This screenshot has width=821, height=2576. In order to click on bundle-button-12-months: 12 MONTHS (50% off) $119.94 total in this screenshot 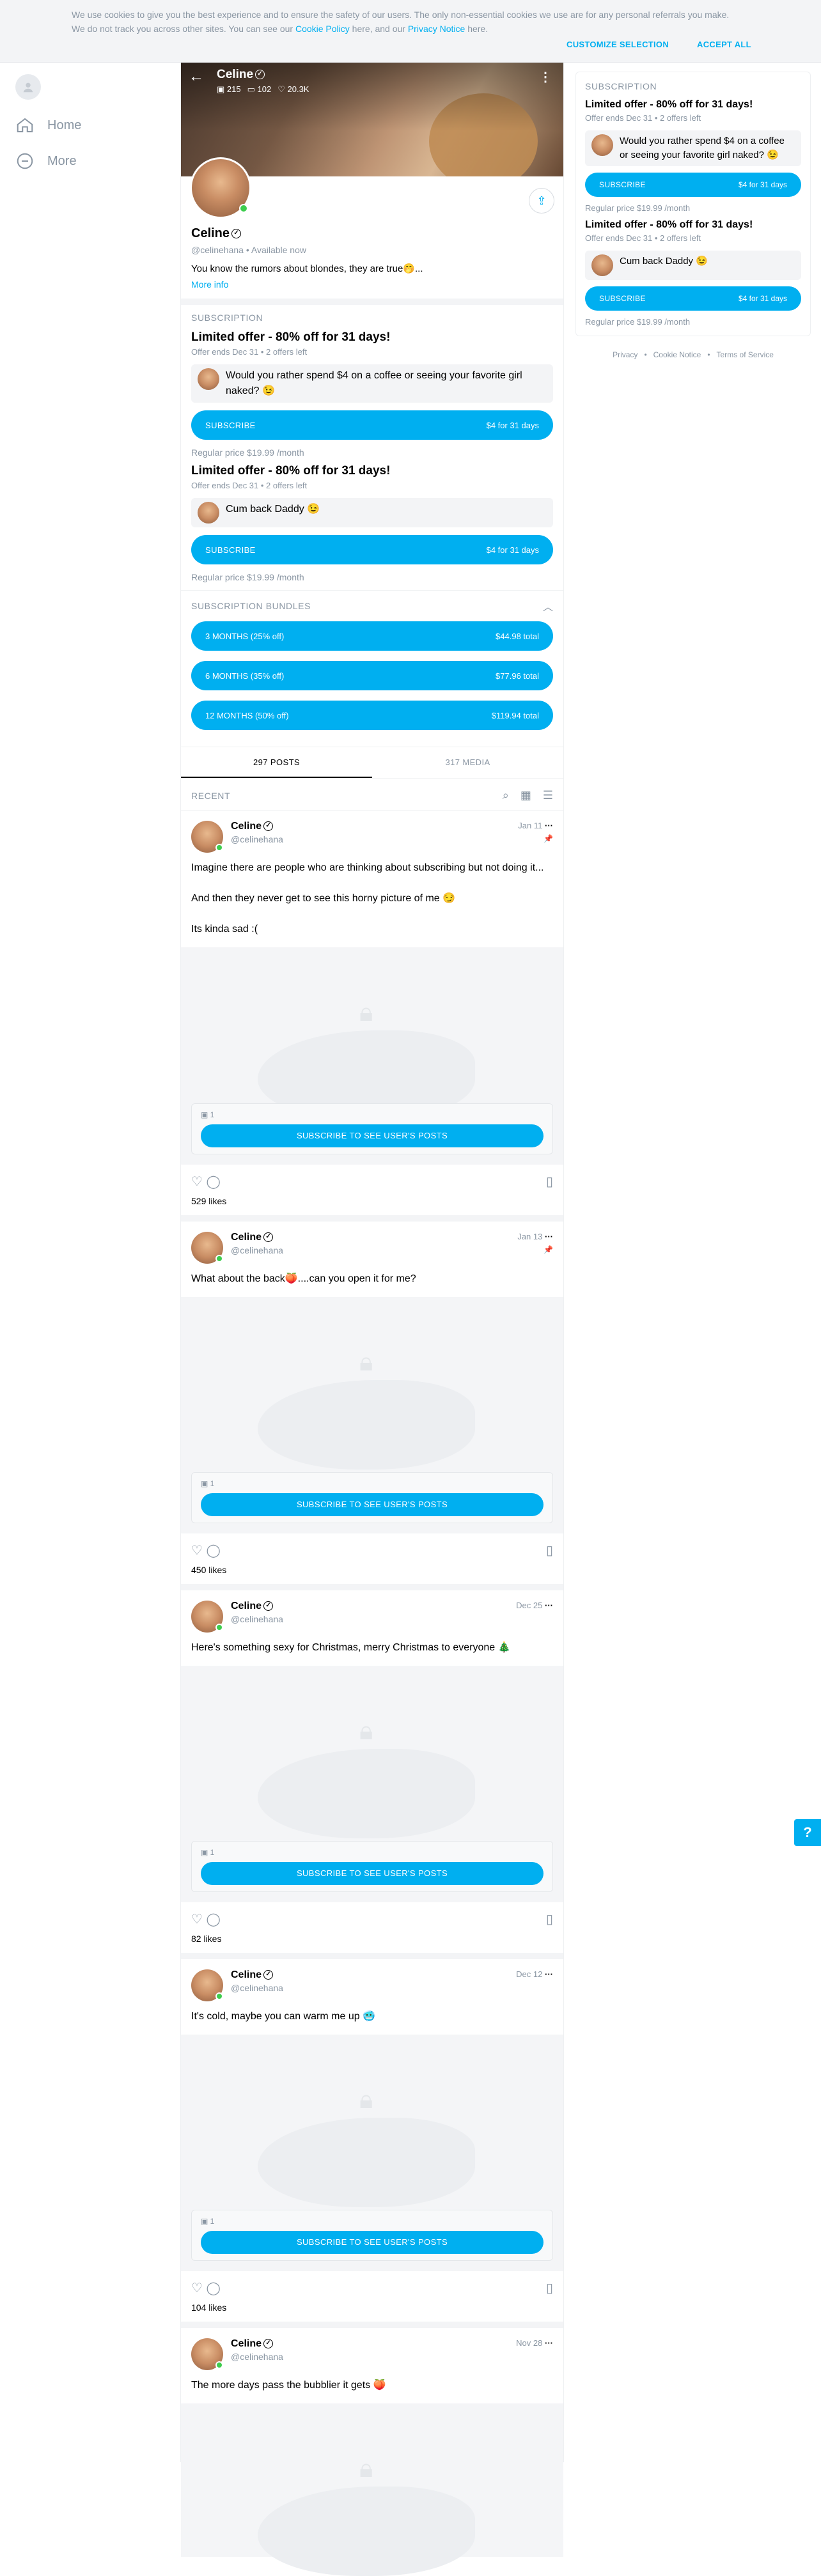, I will do `click(372, 715)`.